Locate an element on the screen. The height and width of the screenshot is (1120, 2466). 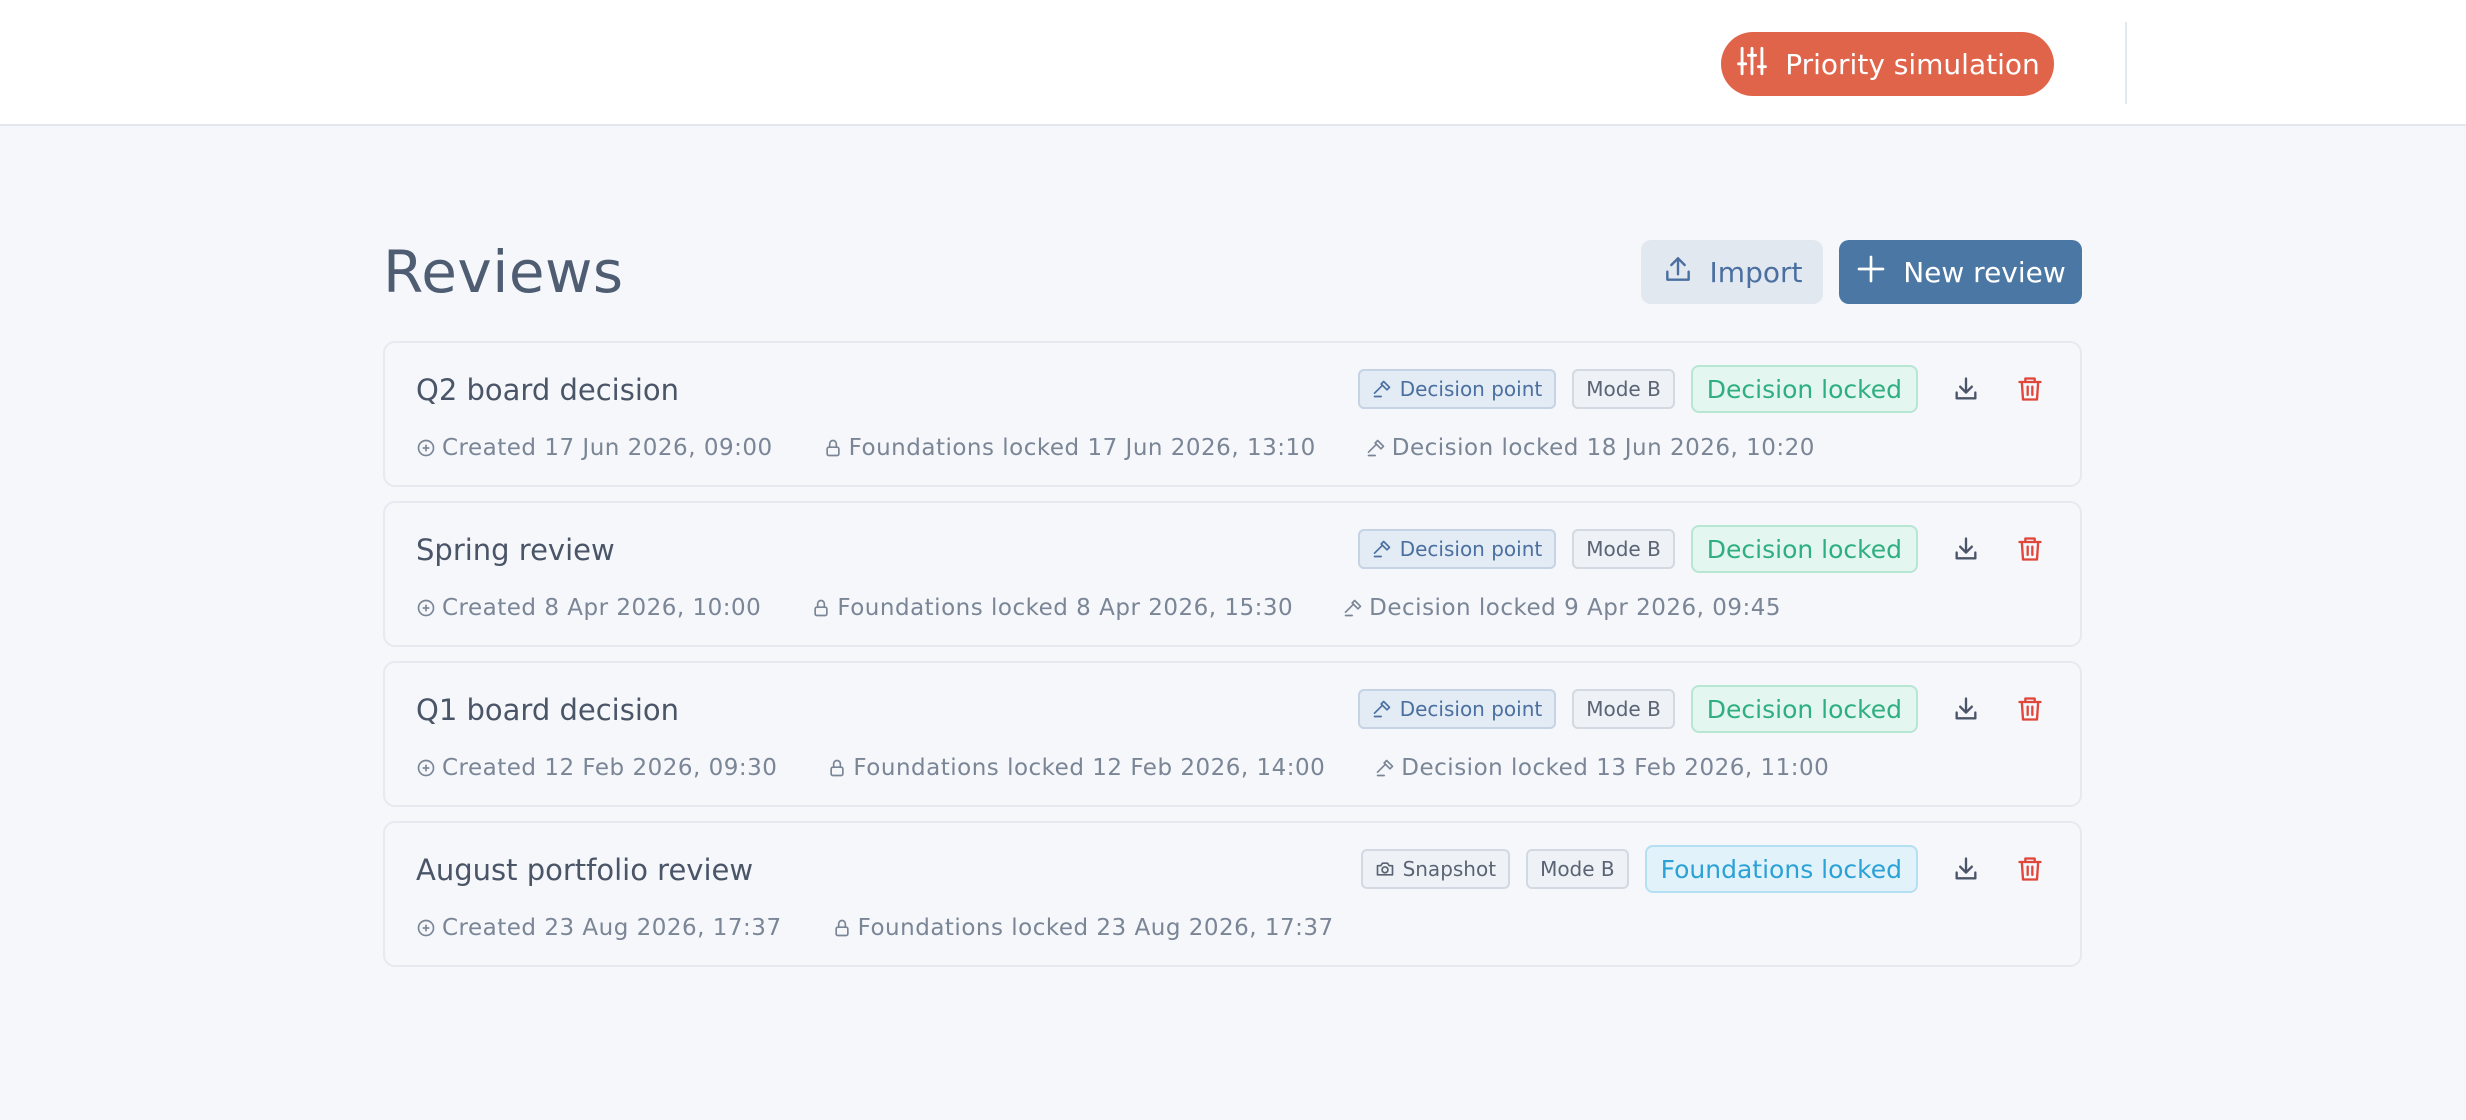
created-text: Created 12 Feb 2026, 09:30 is located at coordinates (610, 768).